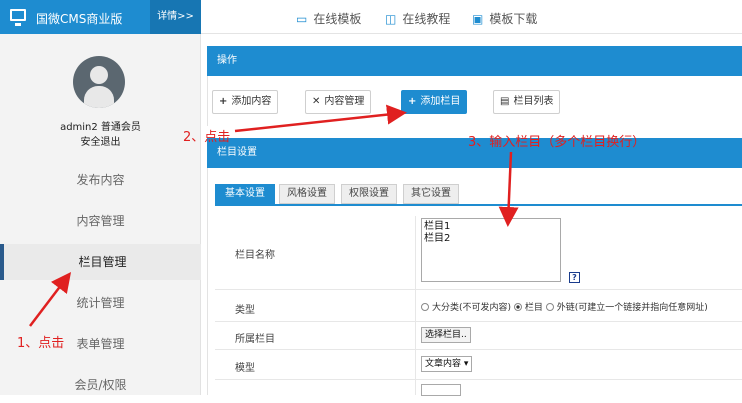 This screenshot has width=742, height=403. I want to click on top-bar: 国微CMS商业版 详情>> ▭ 在线模板 ◫ 在线教程 ▣ 模板下载, so click(371, 17).